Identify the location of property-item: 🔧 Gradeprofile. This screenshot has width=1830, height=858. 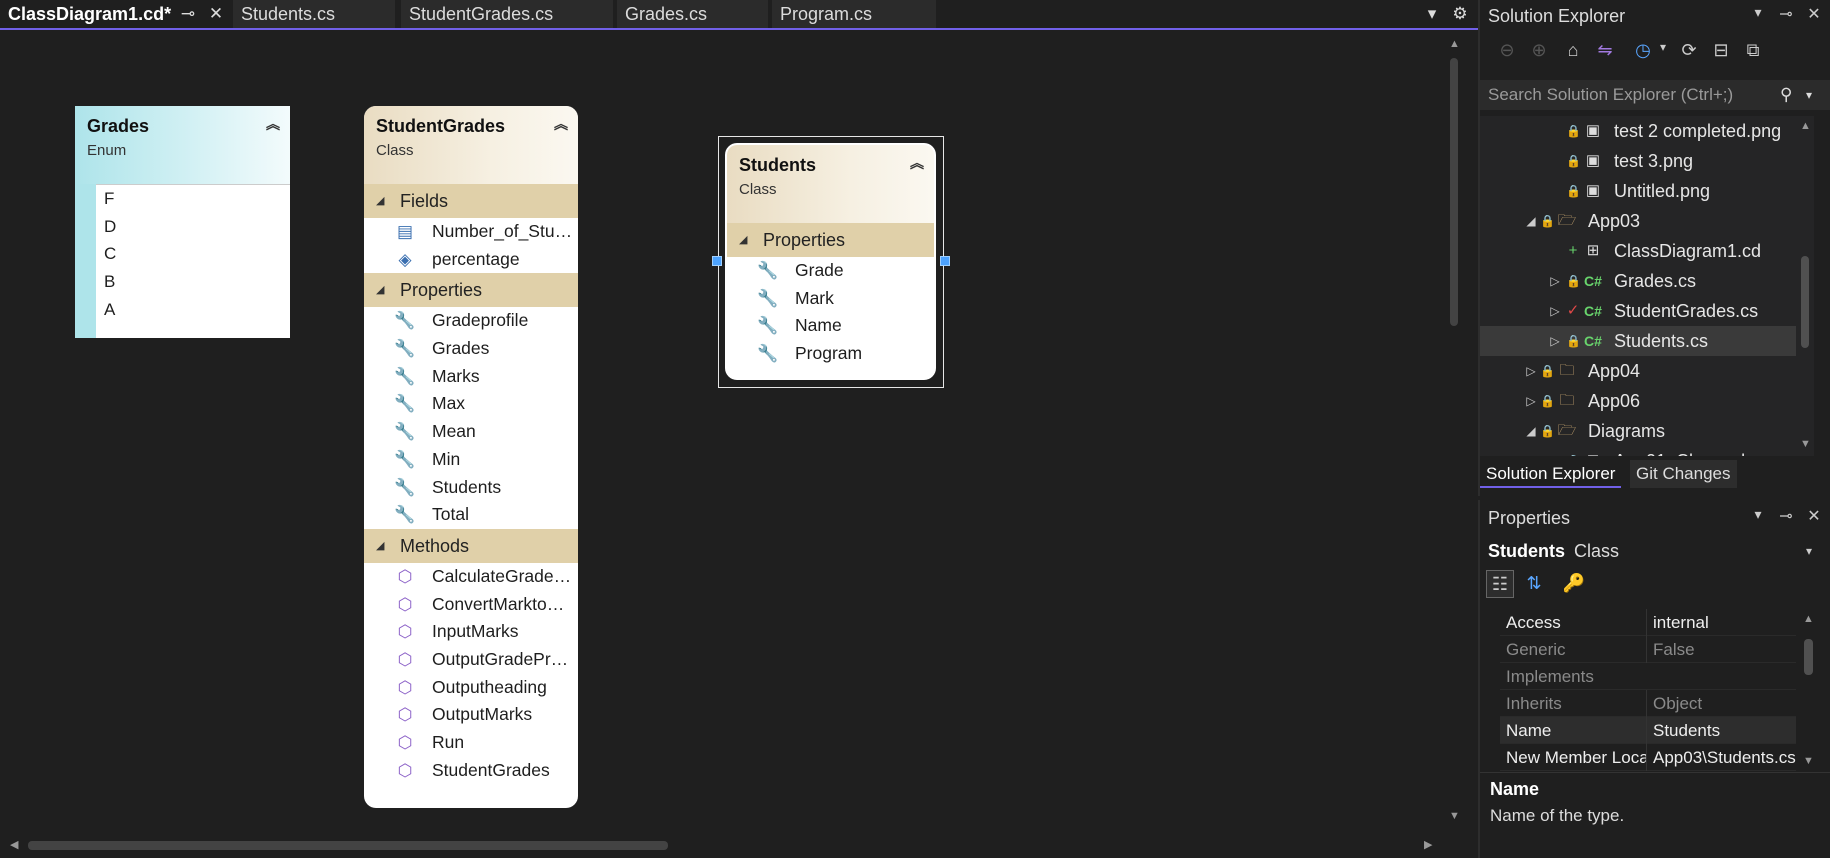
(471, 321).